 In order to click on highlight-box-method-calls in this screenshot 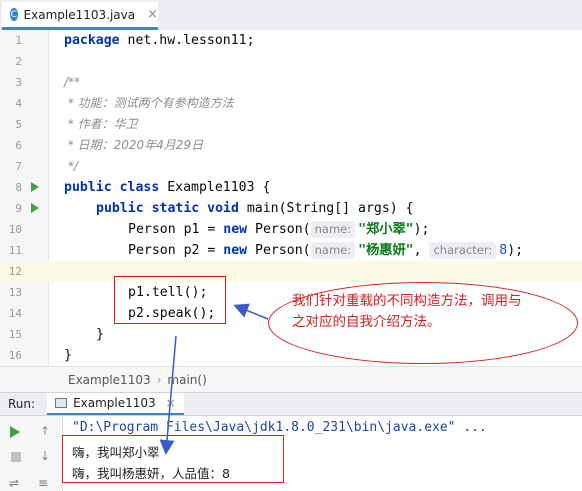, I will do `click(170, 300)`.